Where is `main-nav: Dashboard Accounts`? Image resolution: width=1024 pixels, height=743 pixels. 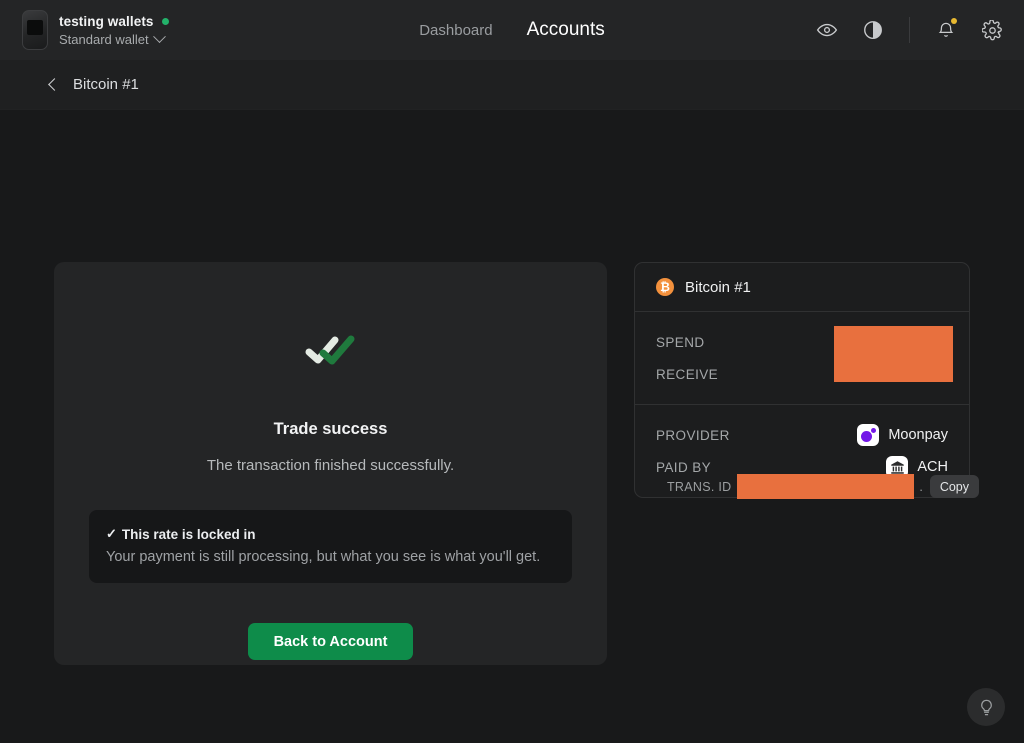 main-nav: Dashboard Accounts is located at coordinates (512, 30).